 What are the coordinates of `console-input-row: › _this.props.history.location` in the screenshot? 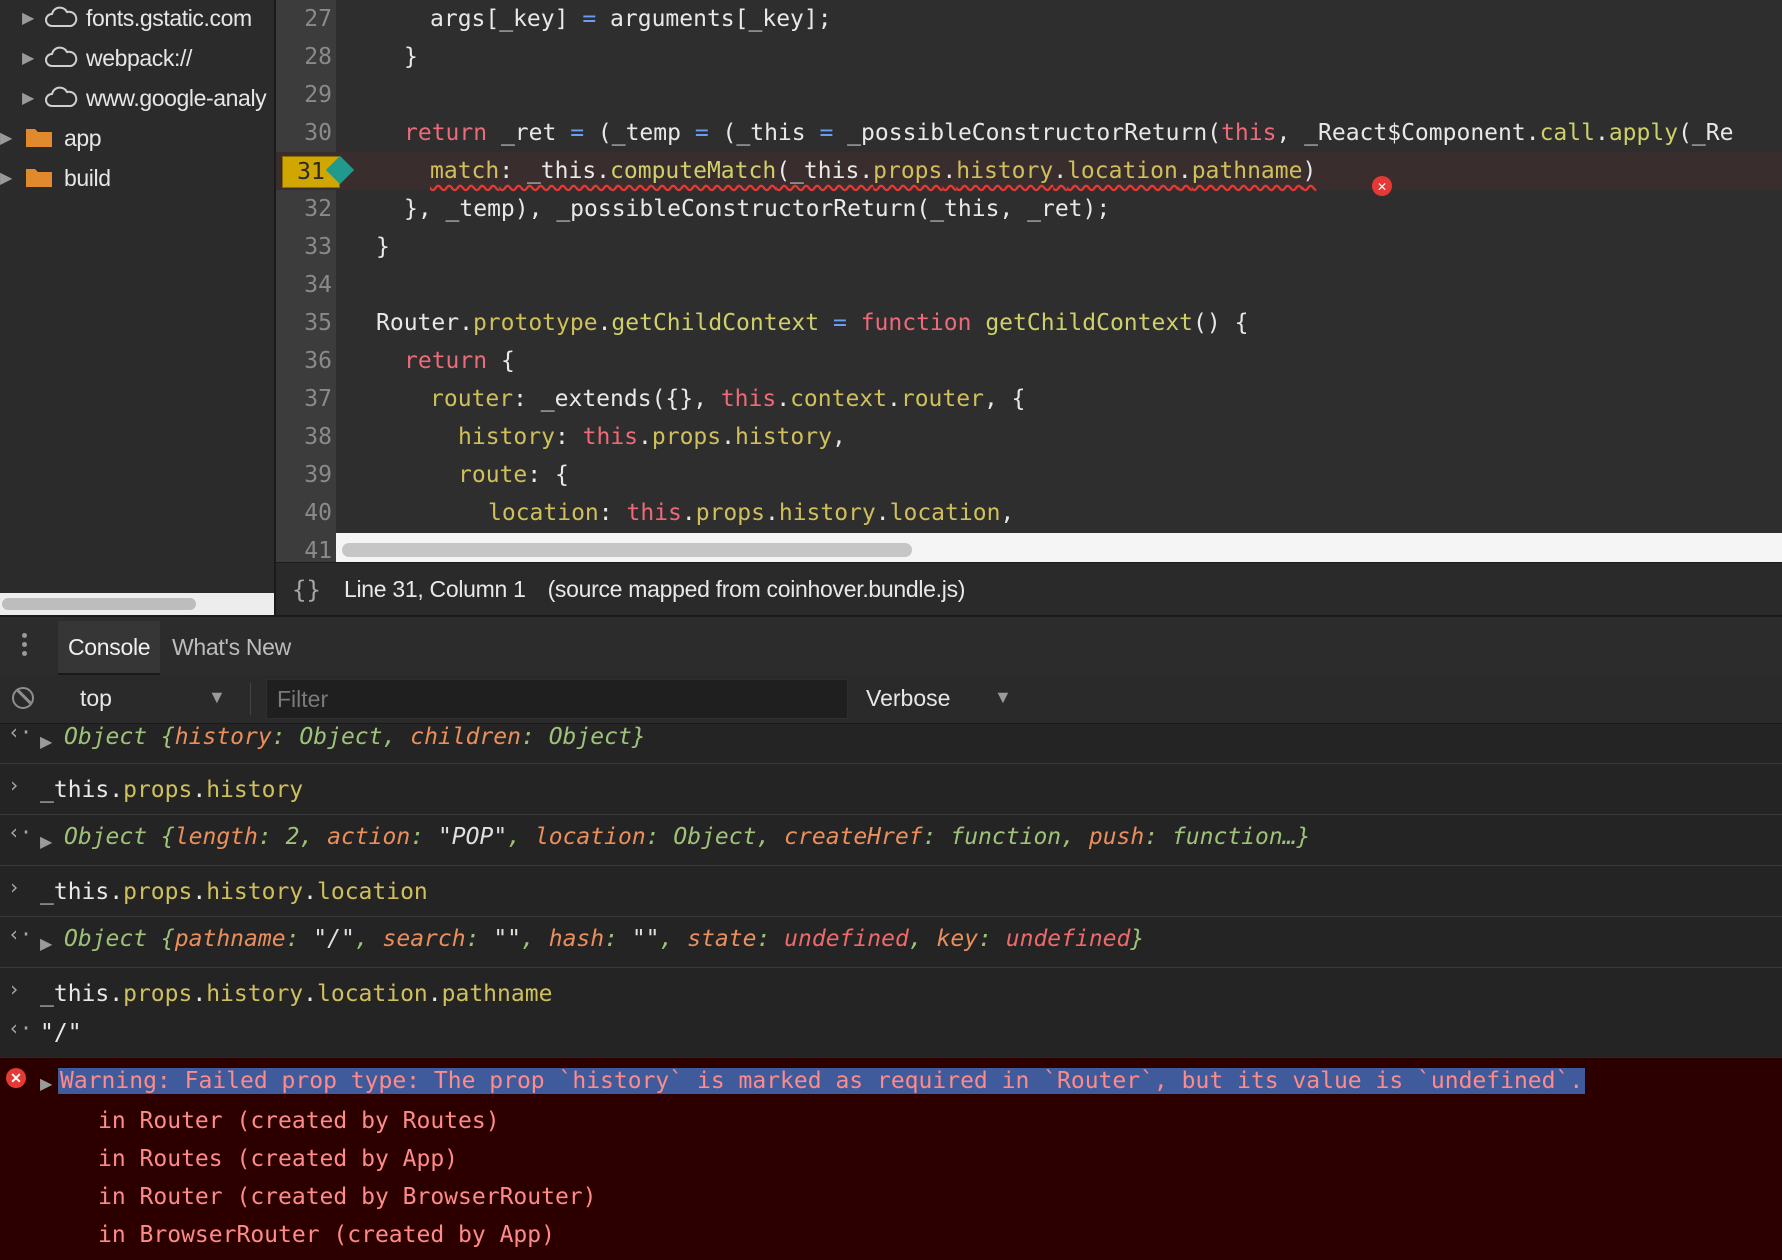 It's located at (891, 892).